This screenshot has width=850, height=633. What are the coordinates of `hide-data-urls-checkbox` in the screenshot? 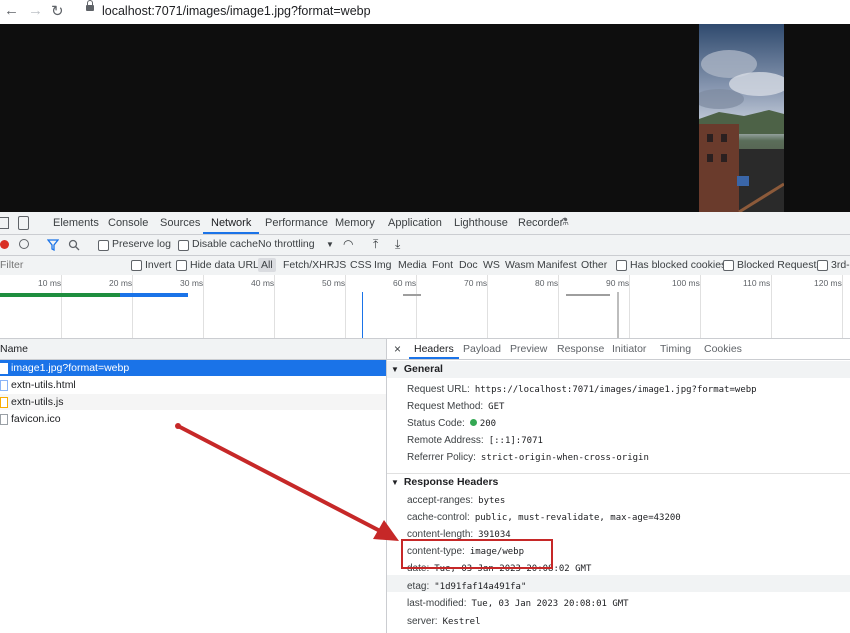 It's located at (181, 265).